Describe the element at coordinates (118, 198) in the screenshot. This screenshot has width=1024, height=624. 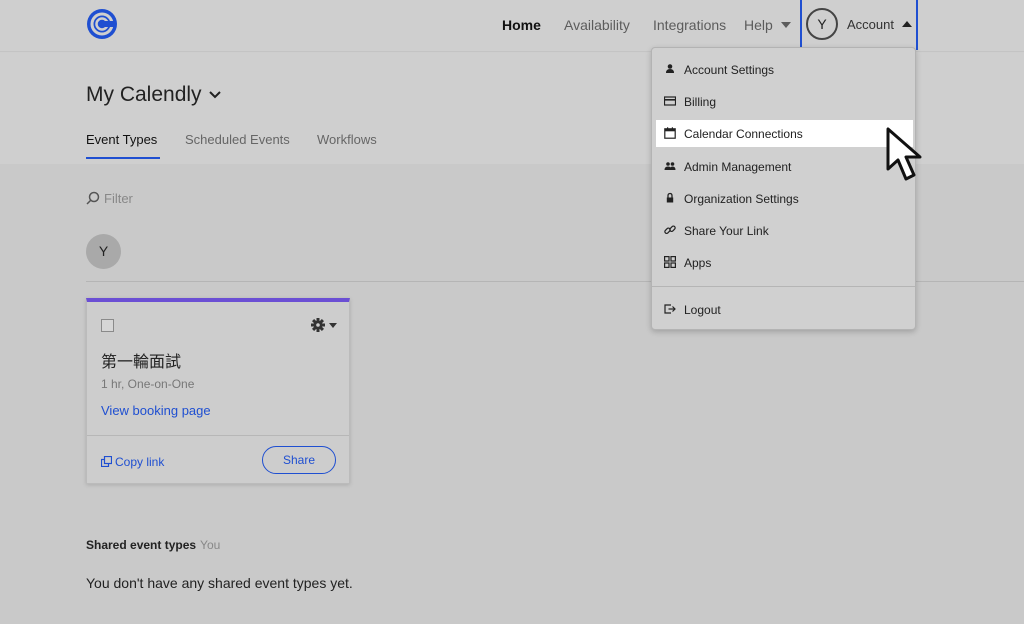
I see `filter-placeholder: Filter` at that location.